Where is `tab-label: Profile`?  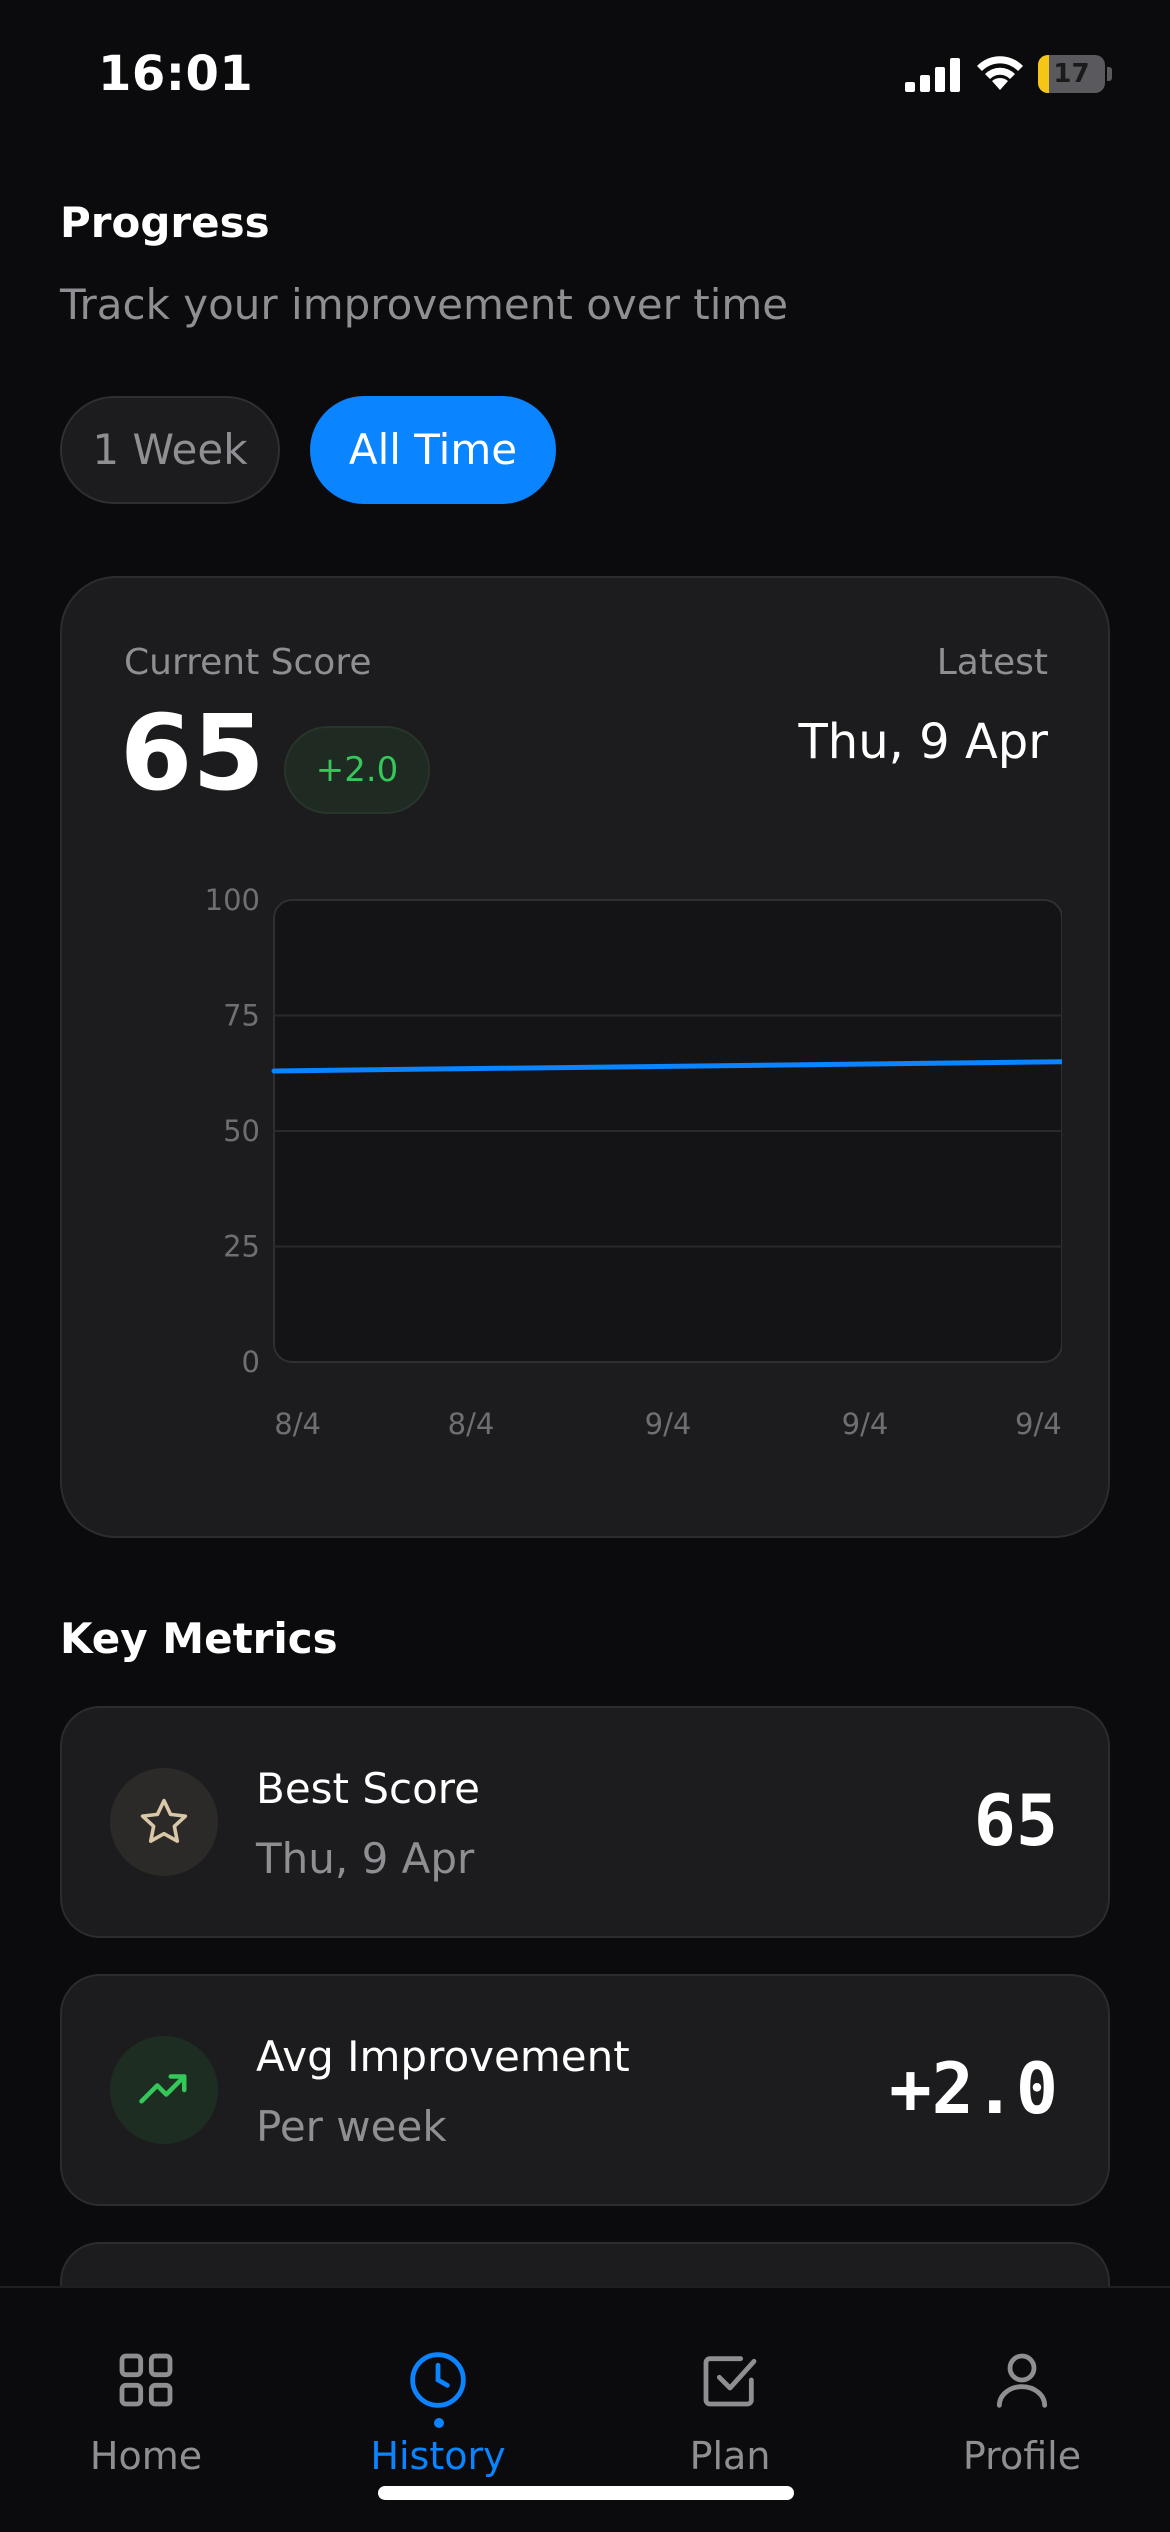
tab-label: Profile is located at coordinates (1022, 2456).